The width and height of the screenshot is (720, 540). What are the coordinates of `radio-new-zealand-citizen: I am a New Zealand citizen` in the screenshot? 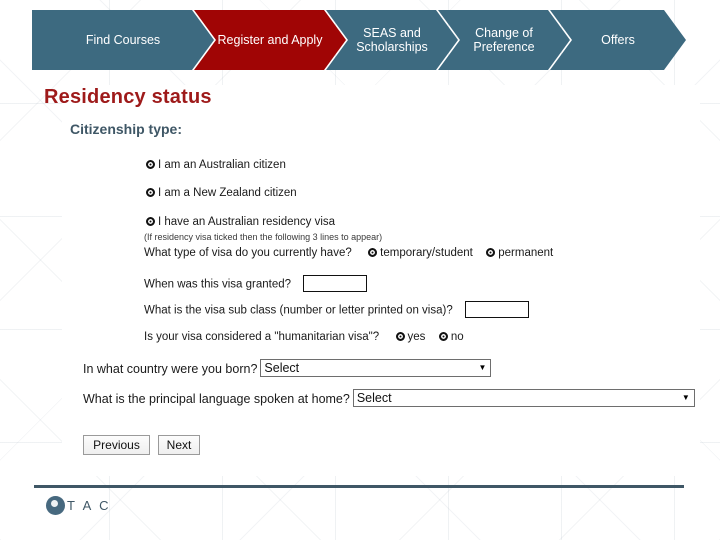 It's located at (221, 193).